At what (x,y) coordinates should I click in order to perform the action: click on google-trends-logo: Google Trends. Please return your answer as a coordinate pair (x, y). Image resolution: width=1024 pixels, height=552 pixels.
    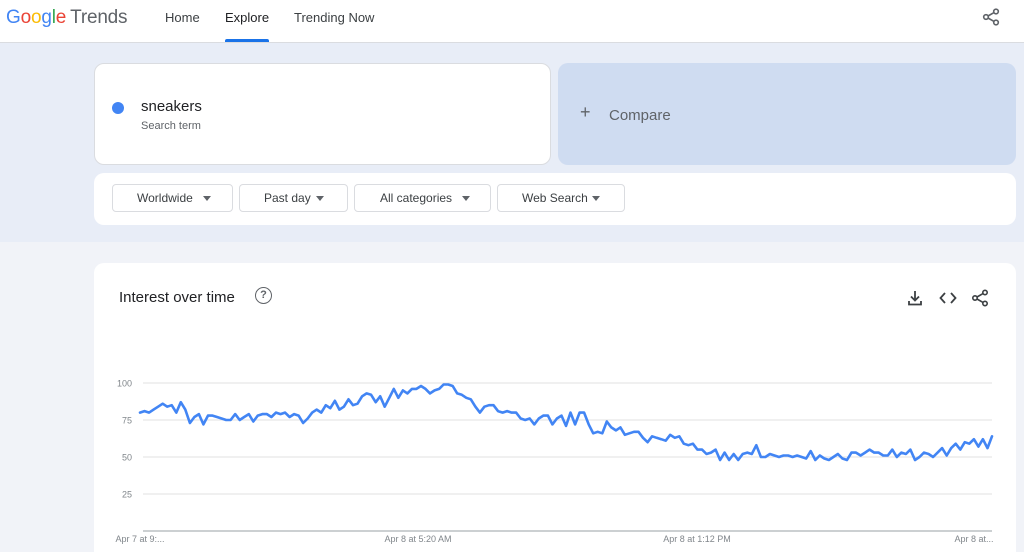
    Looking at the image, I should click on (67, 18).